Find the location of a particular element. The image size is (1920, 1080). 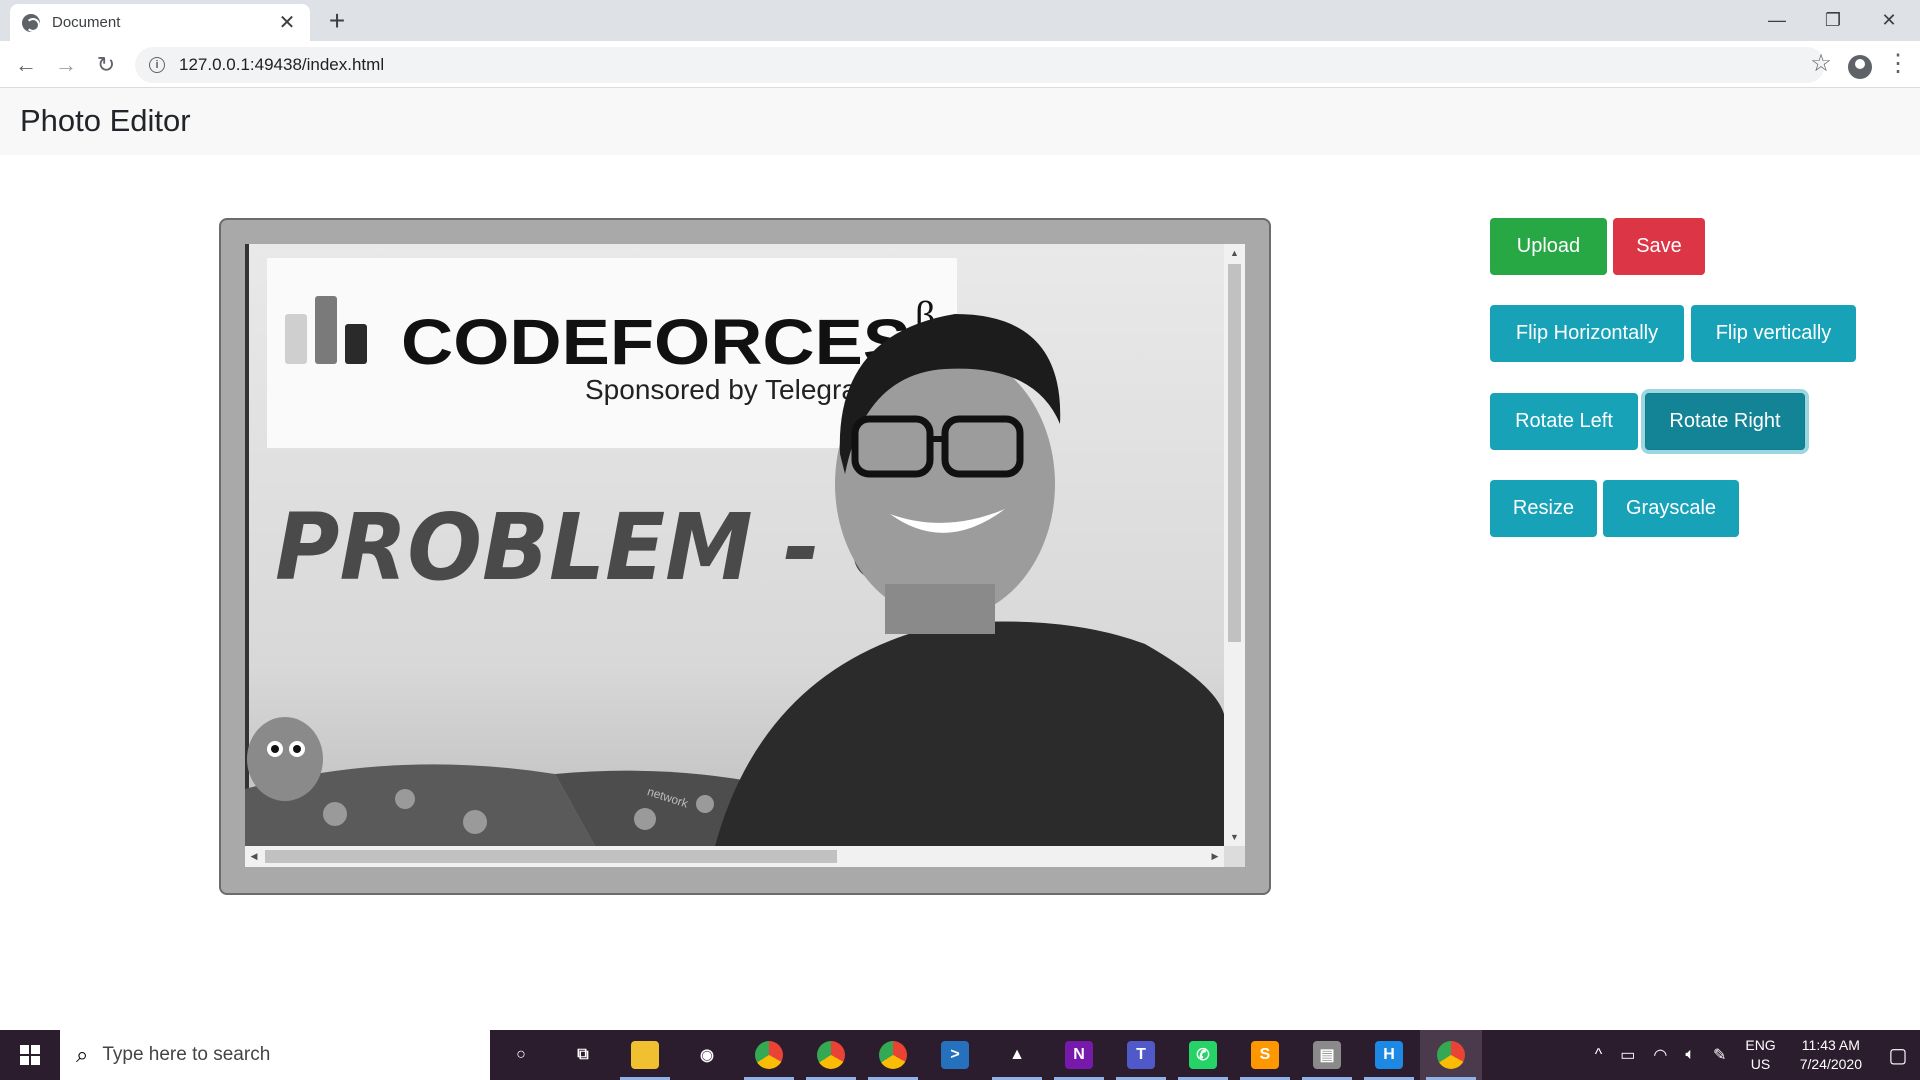

tab-close-icon: ✕ is located at coordinates (287, 22).